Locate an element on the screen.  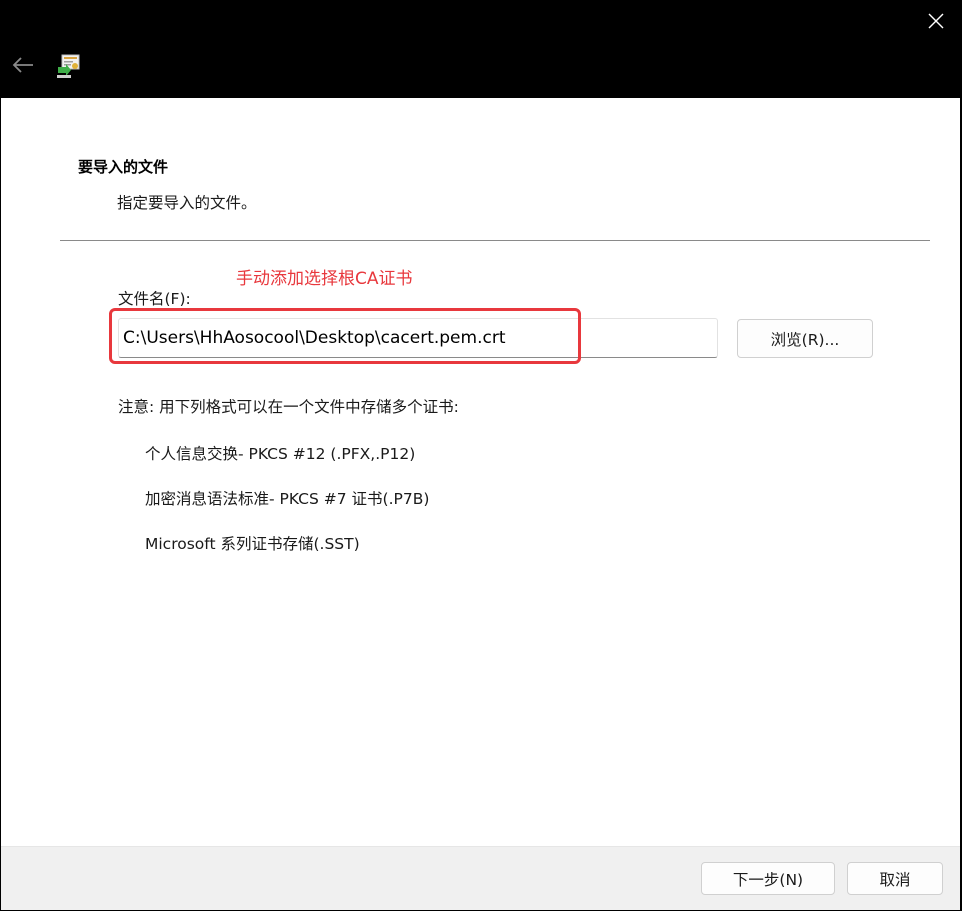
format-item-sst: Microsoft 系列证书存储(.SST) is located at coordinates (252, 544).